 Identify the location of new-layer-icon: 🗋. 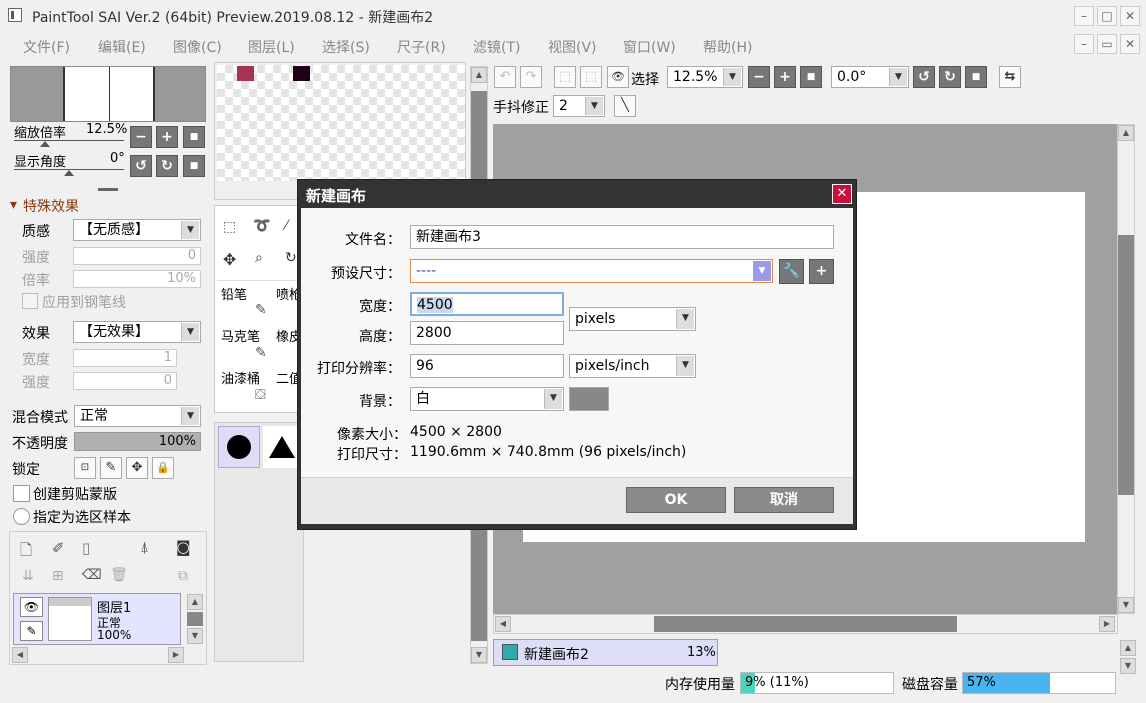
(26, 552).